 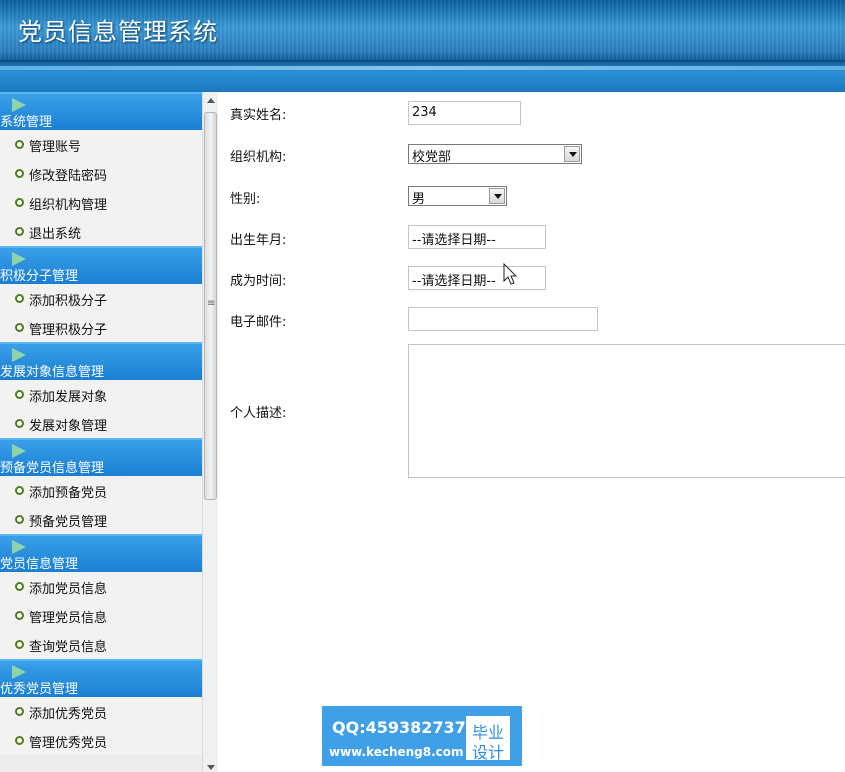 I want to click on mouse-cursor-icon, so click(x=510, y=274).